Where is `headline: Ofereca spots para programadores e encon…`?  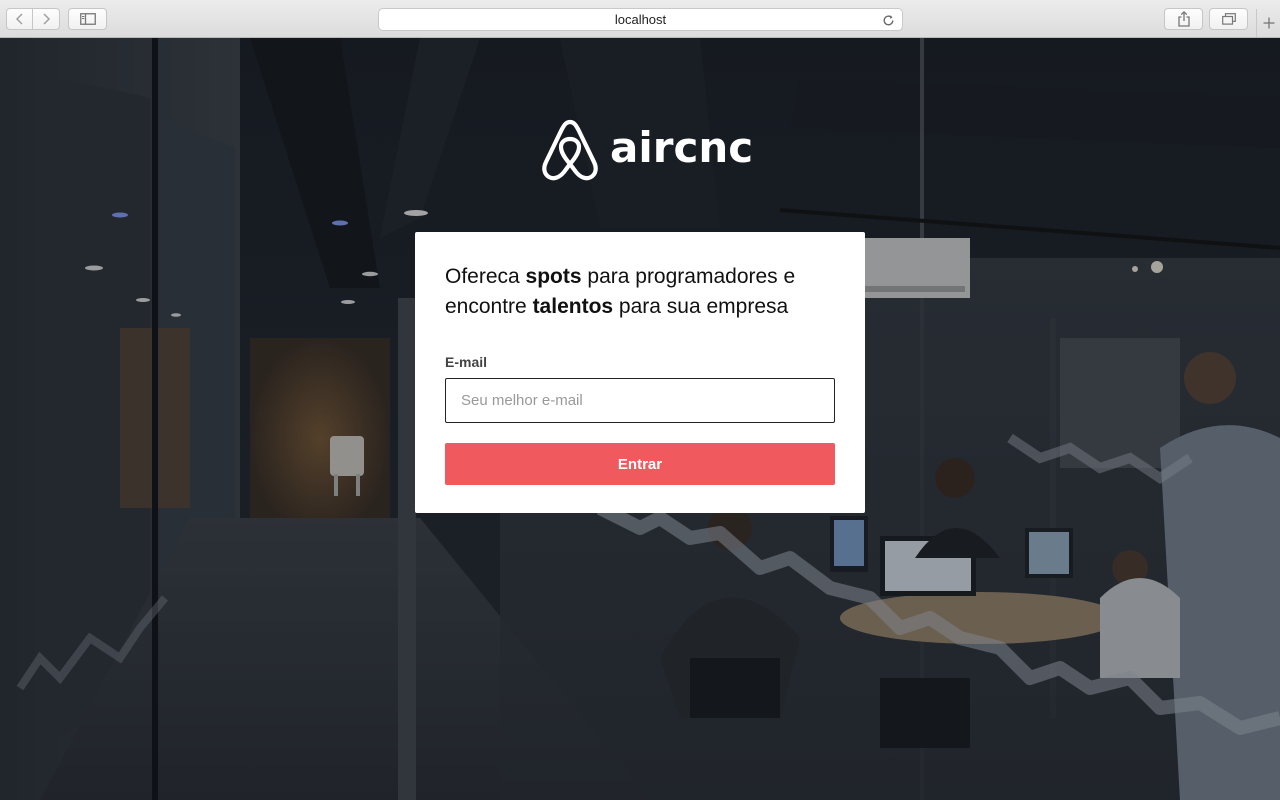
headline: Ofereca spots para programadores e encon… is located at coordinates (640, 292).